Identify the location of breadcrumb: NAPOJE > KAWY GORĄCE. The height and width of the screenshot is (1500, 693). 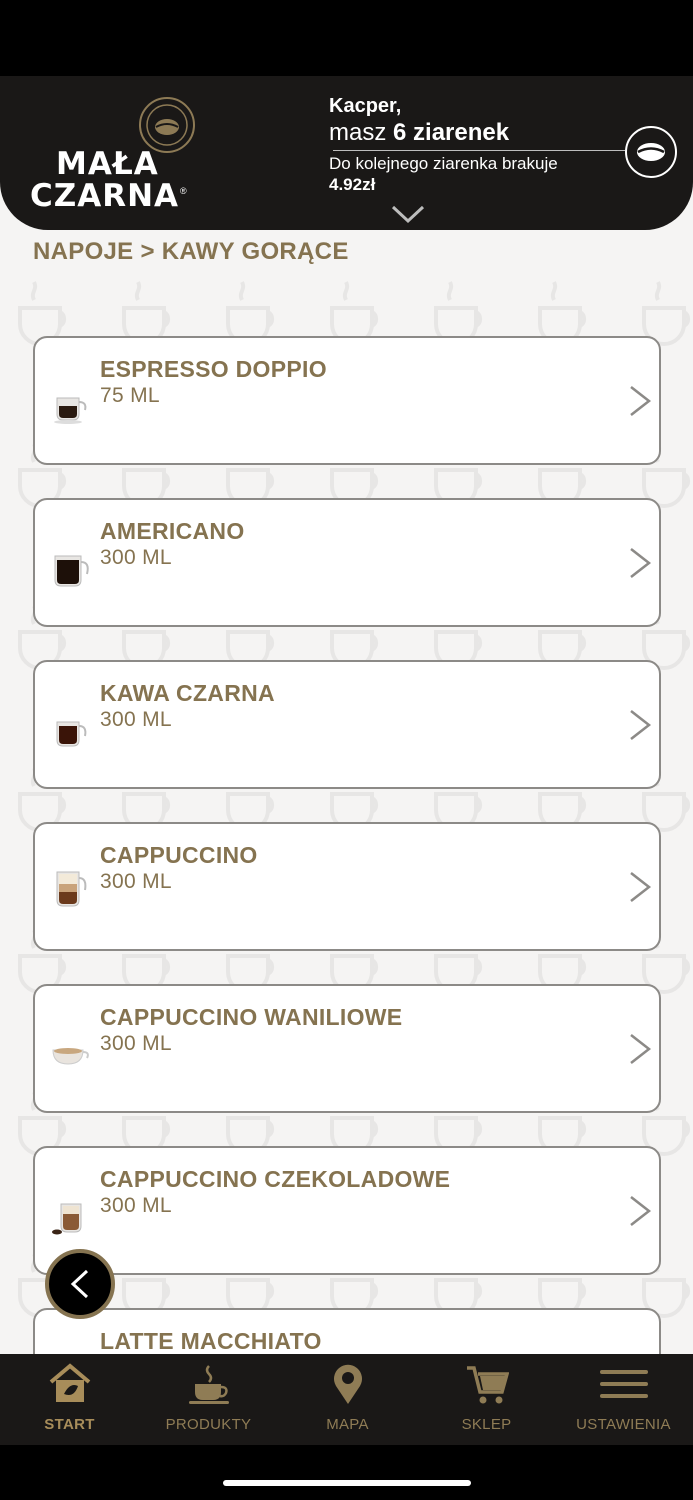
(191, 251).